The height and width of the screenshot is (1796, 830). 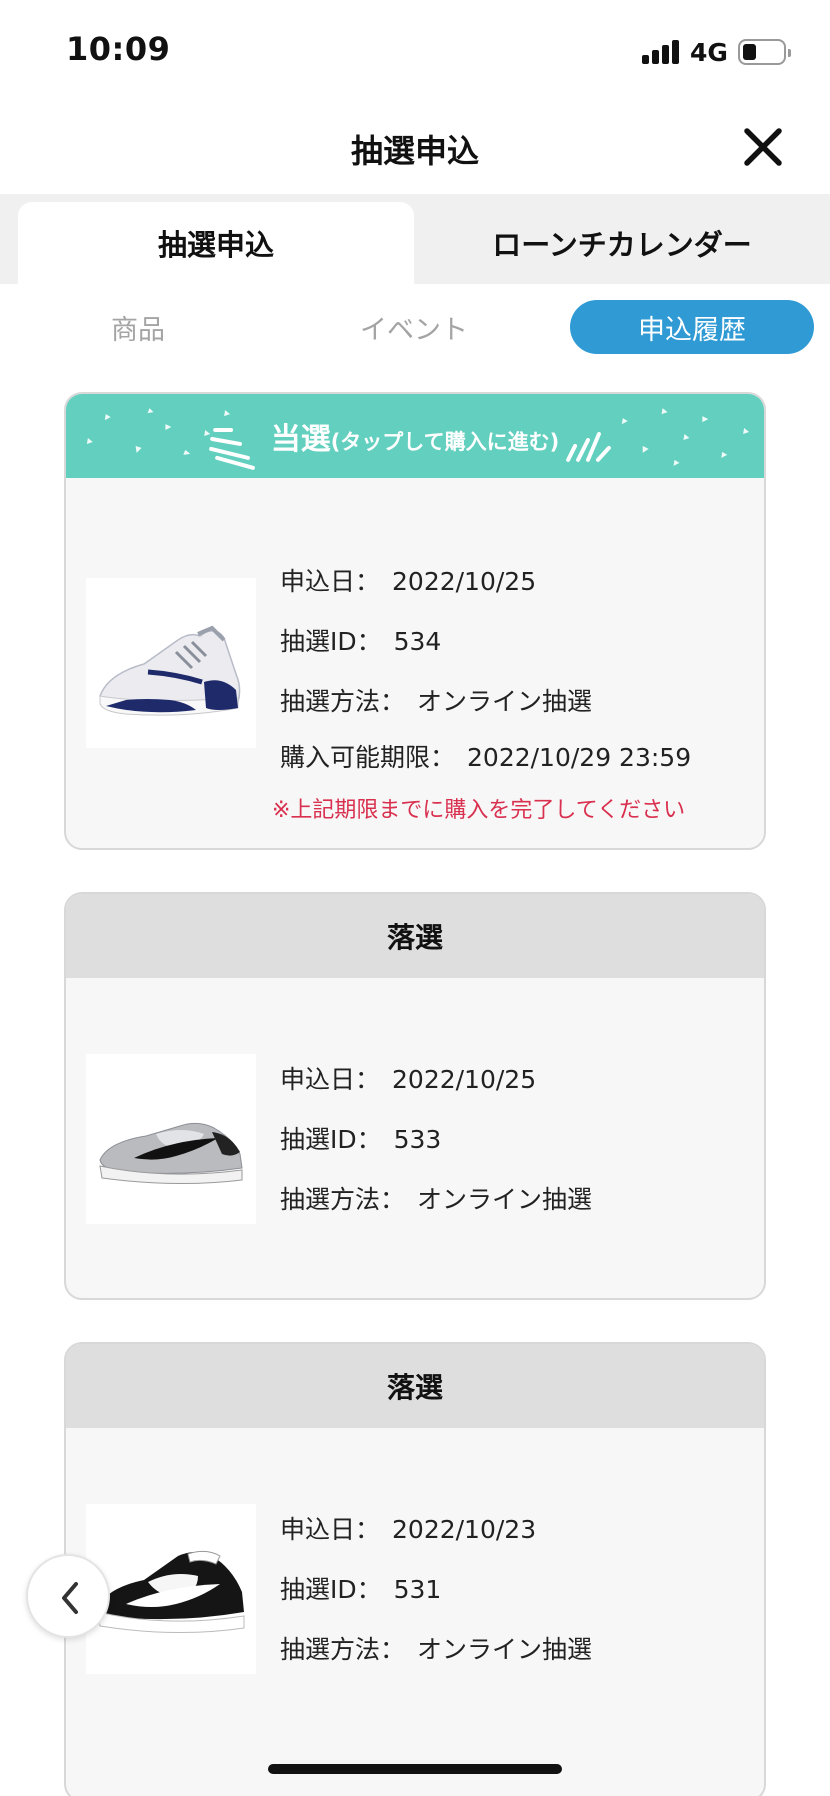 I want to click on status-bar: 10:09 4G, so click(x=415, y=50).